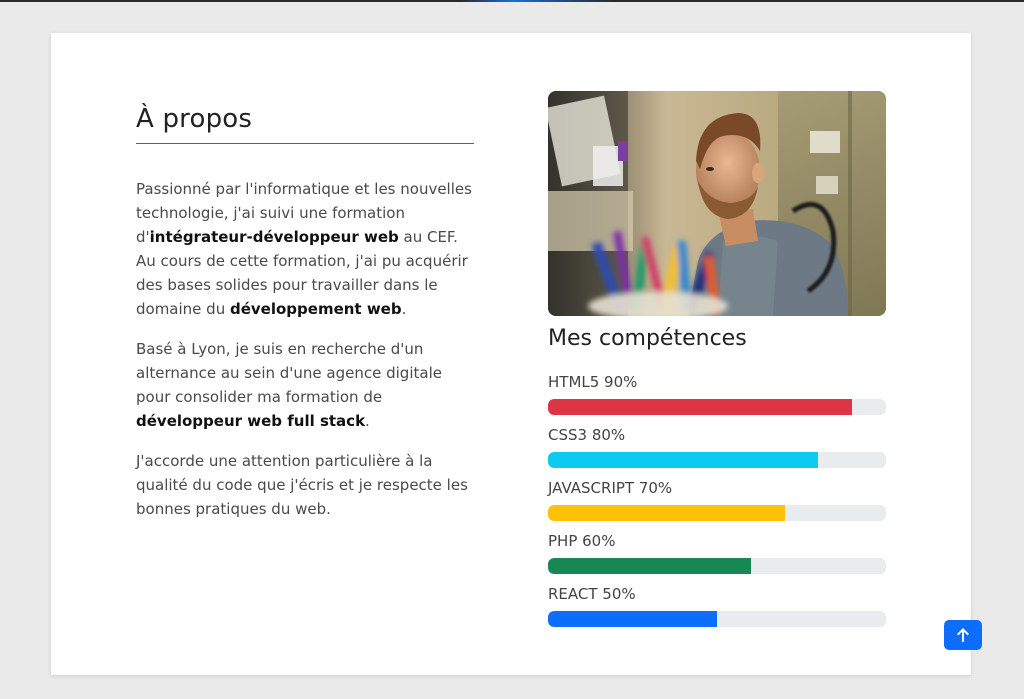 This screenshot has height=699, width=1024. I want to click on emphasis-text: développement web, so click(315, 309).